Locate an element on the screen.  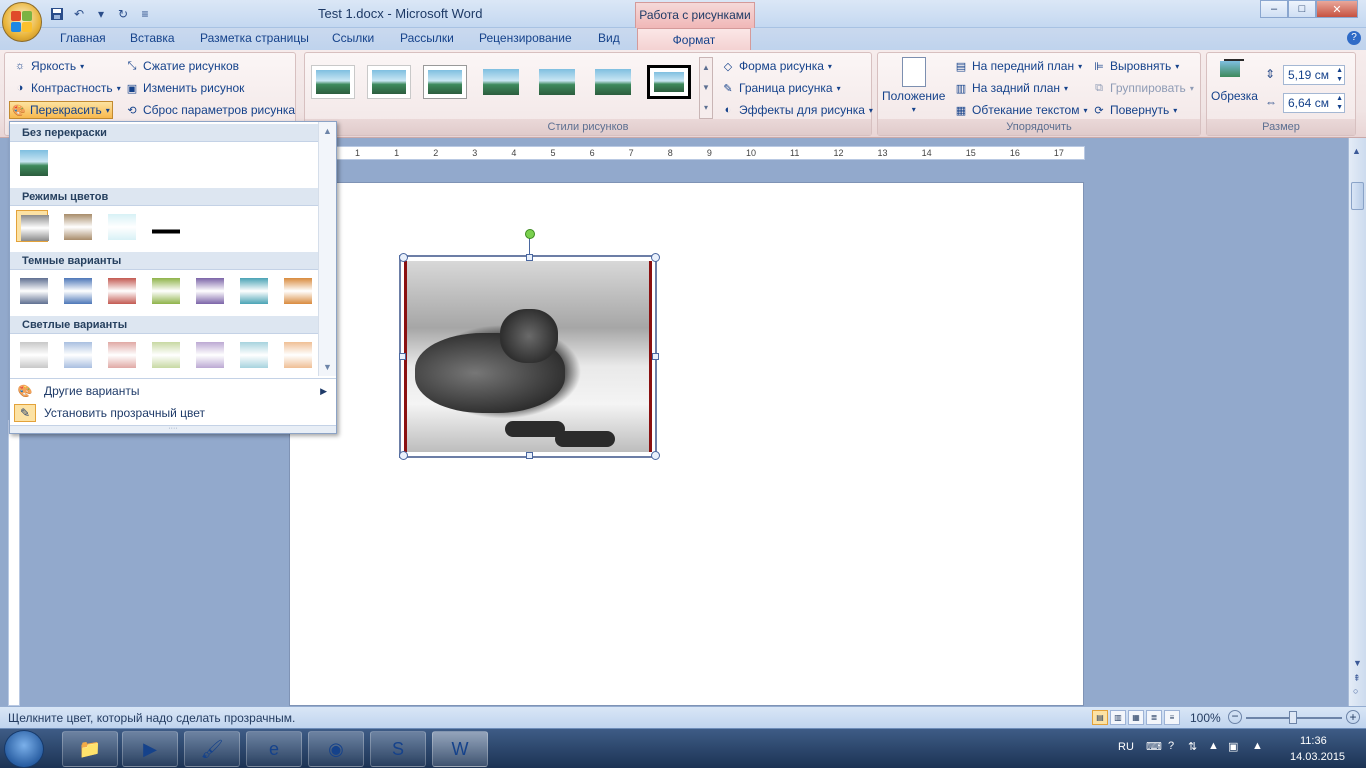
swatch-no-recolor is located at coordinates (32, 162).